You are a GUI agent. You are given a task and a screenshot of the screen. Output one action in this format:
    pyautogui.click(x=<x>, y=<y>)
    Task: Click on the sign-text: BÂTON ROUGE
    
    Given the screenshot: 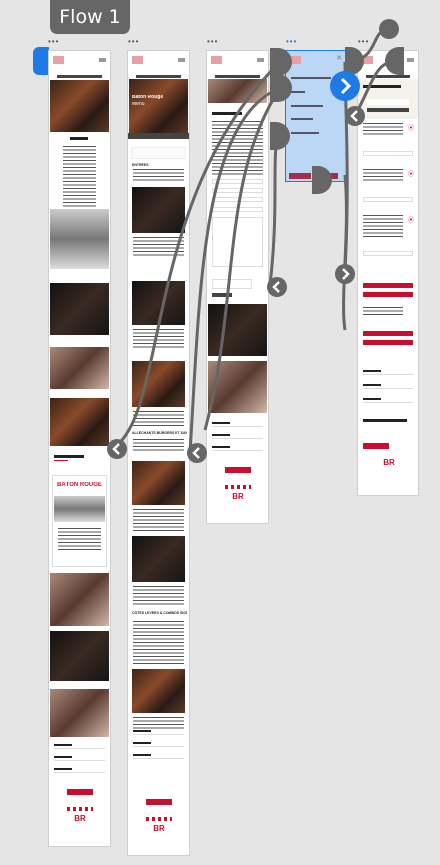 What is the action you would take?
    pyautogui.click(x=79, y=485)
    